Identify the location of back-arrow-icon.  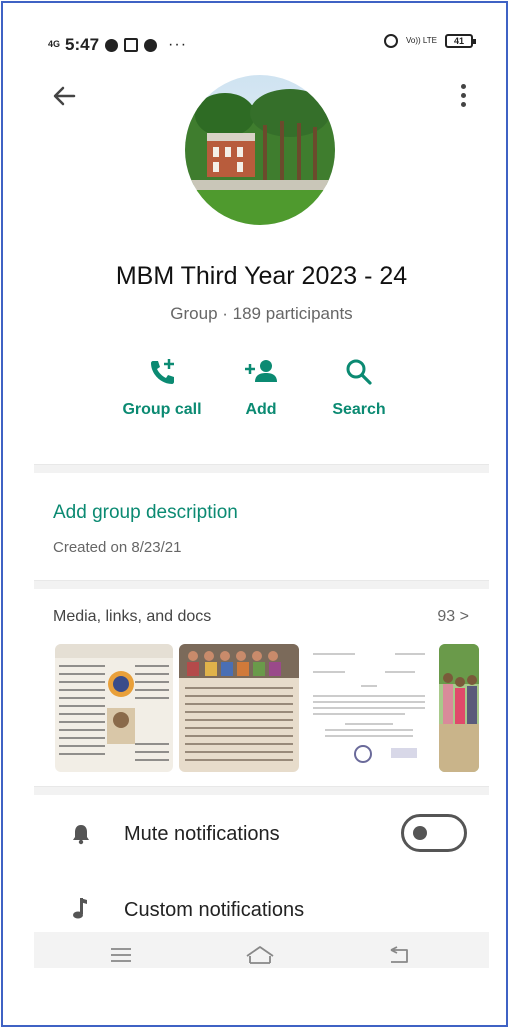
(64, 96).